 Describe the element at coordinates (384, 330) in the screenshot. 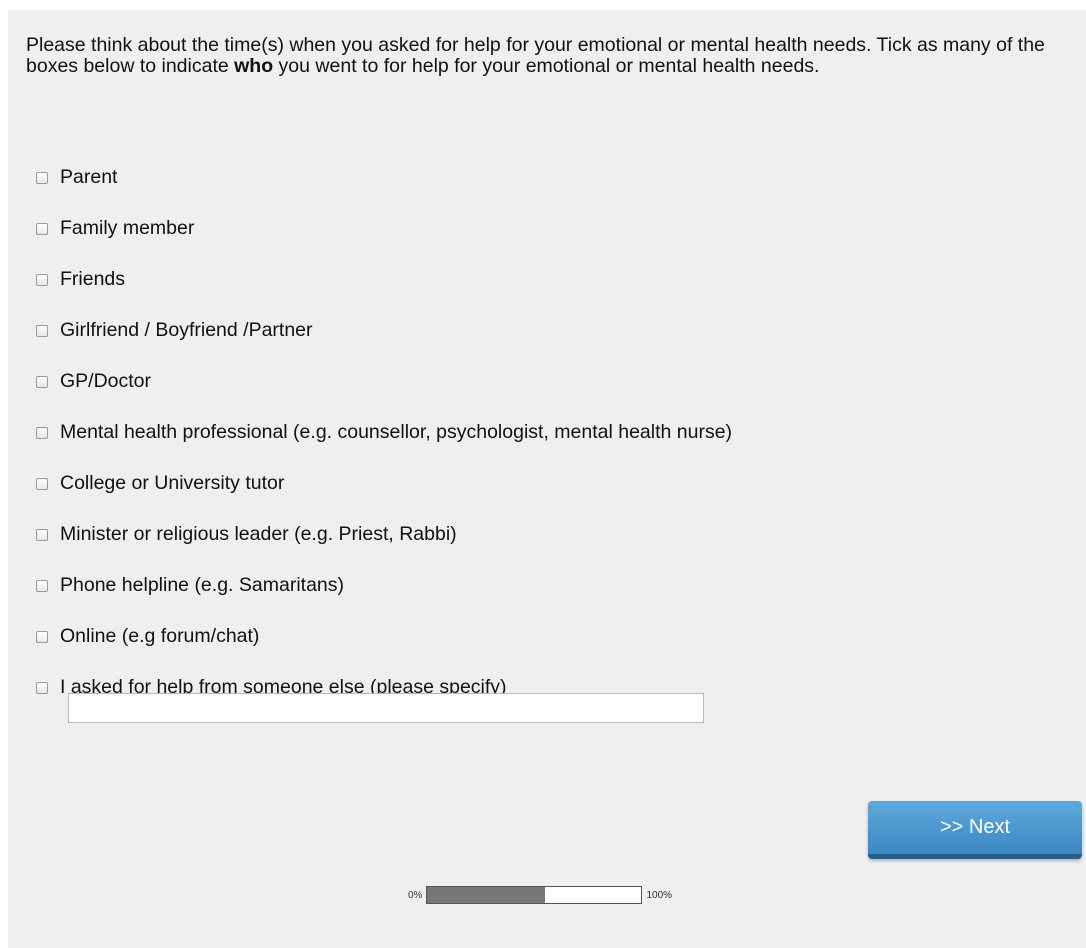

I see `option-partner: Girlfriend / Boyfriend /Partner` at that location.